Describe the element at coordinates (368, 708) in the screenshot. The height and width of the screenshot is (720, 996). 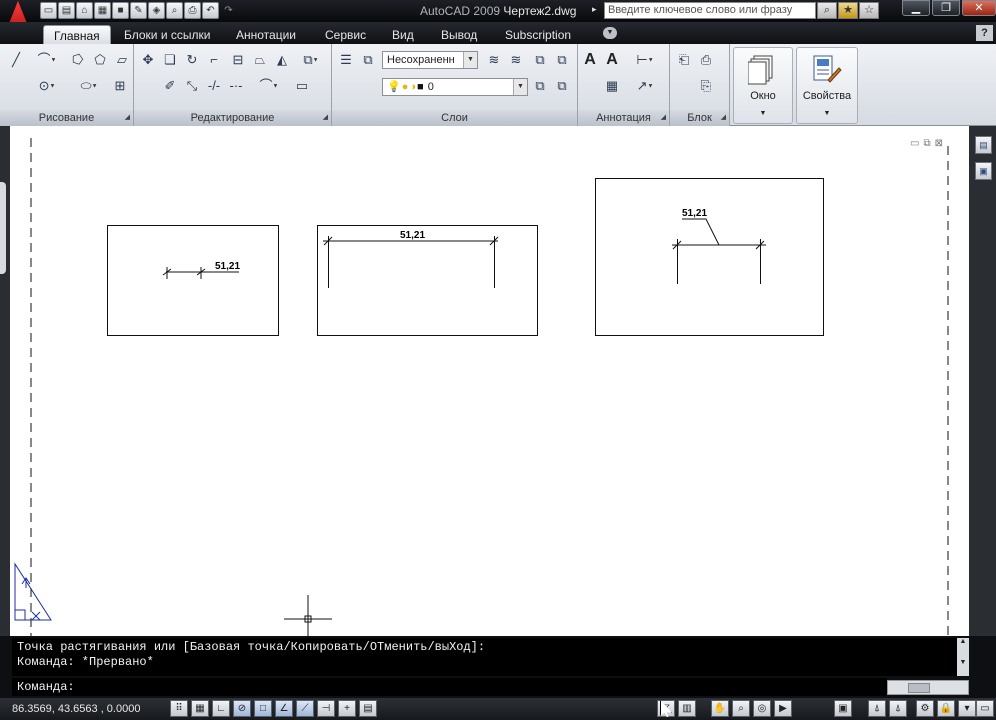
I see `quick-properties-icon: ▤` at that location.